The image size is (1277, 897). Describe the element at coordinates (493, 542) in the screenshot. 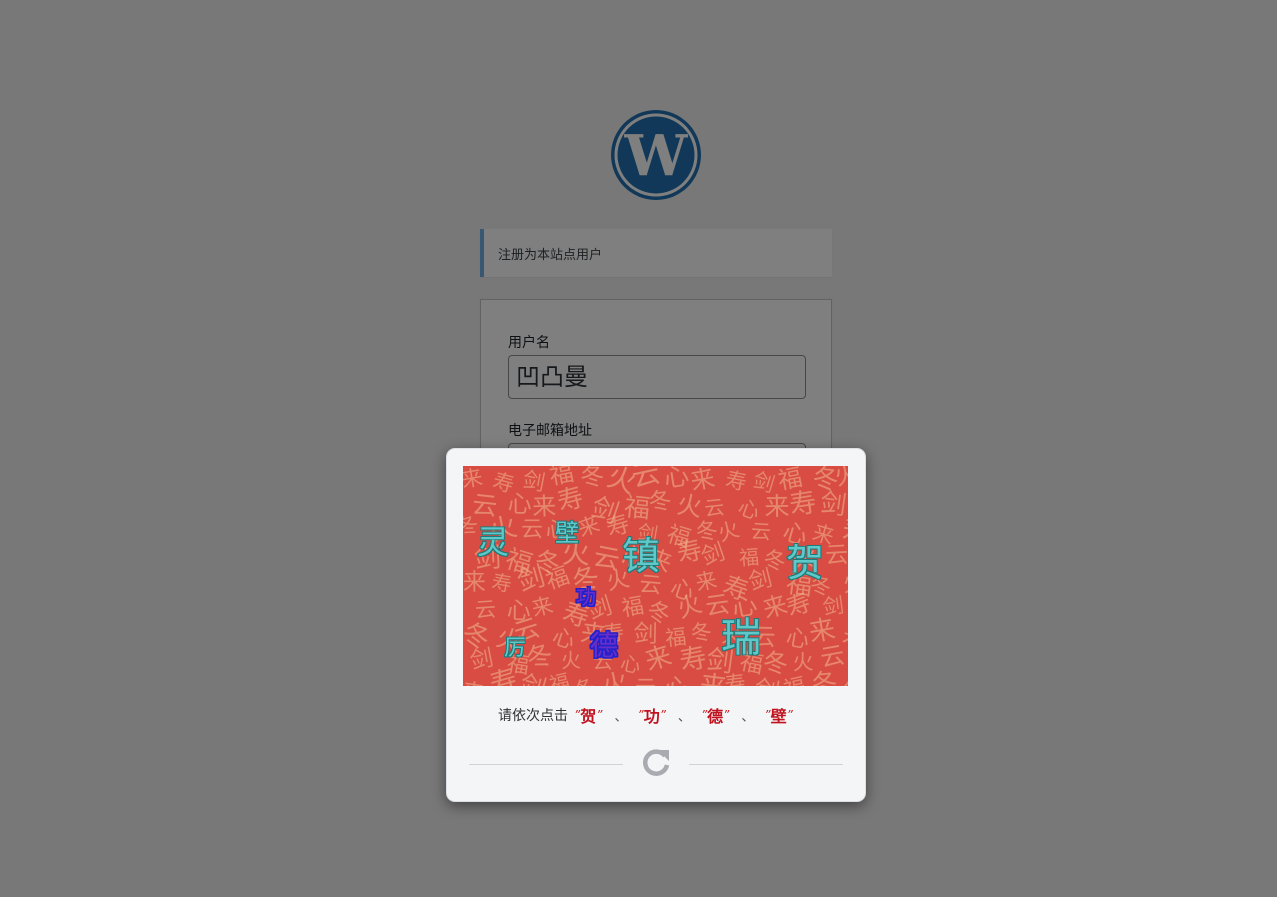

I see `captcha-char: 灵` at that location.